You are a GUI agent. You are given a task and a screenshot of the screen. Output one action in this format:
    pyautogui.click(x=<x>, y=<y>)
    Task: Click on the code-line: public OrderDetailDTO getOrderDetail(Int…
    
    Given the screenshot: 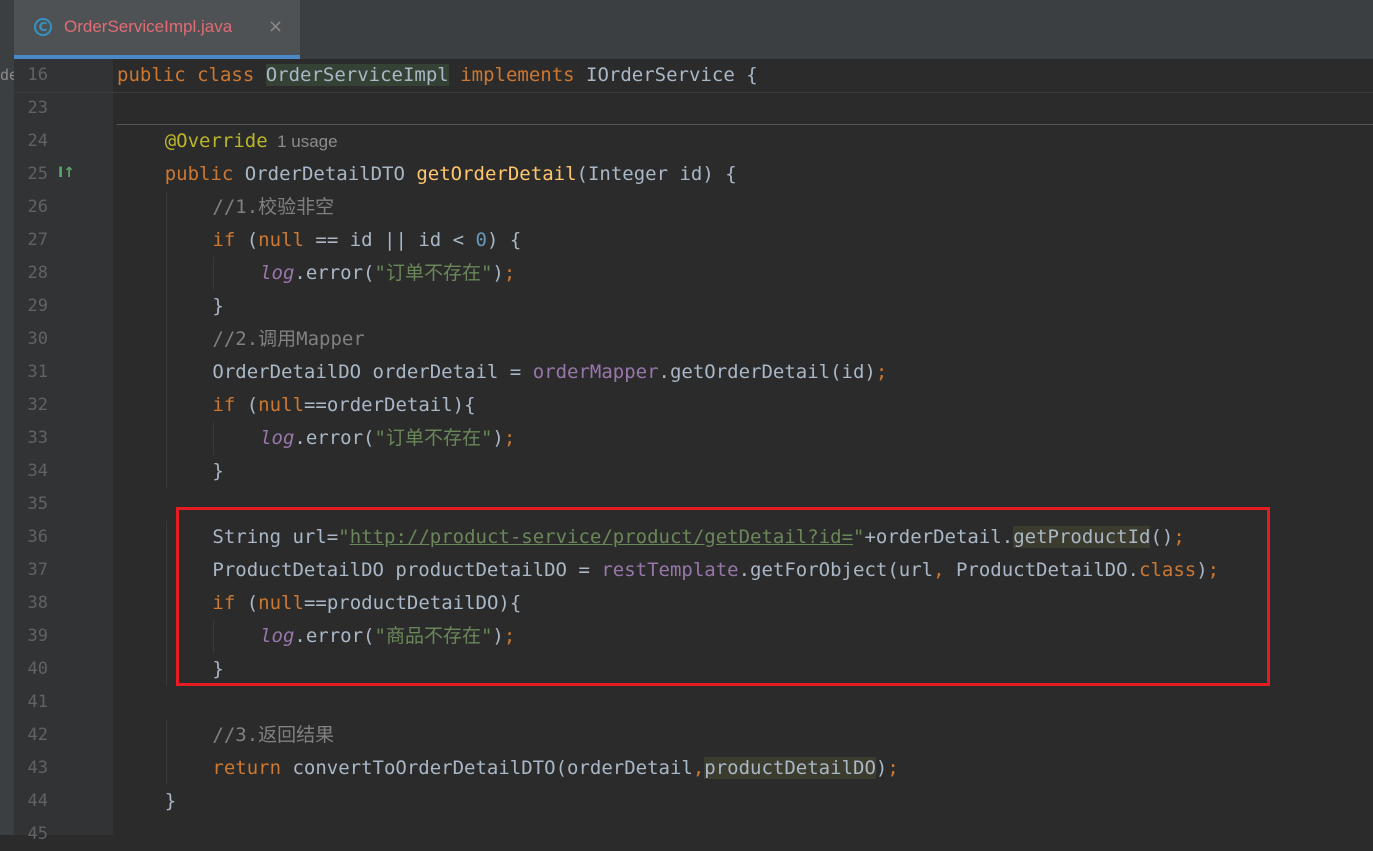 What is the action you would take?
    pyautogui.click(x=451, y=174)
    